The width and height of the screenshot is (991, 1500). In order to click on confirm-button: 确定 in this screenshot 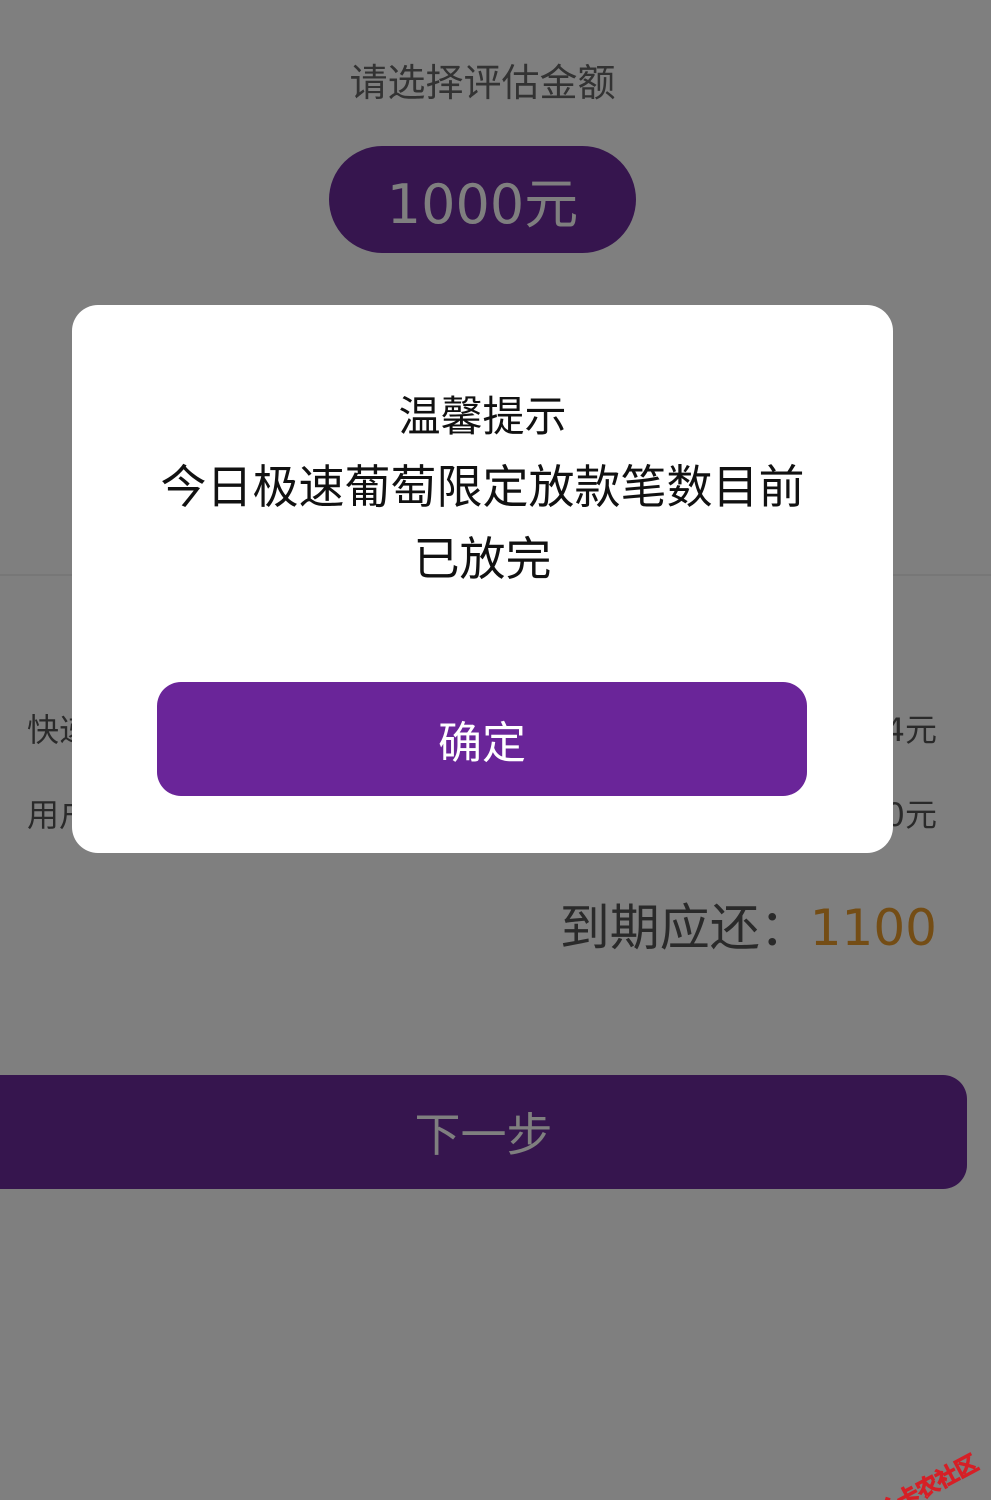, I will do `click(482, 739)`.